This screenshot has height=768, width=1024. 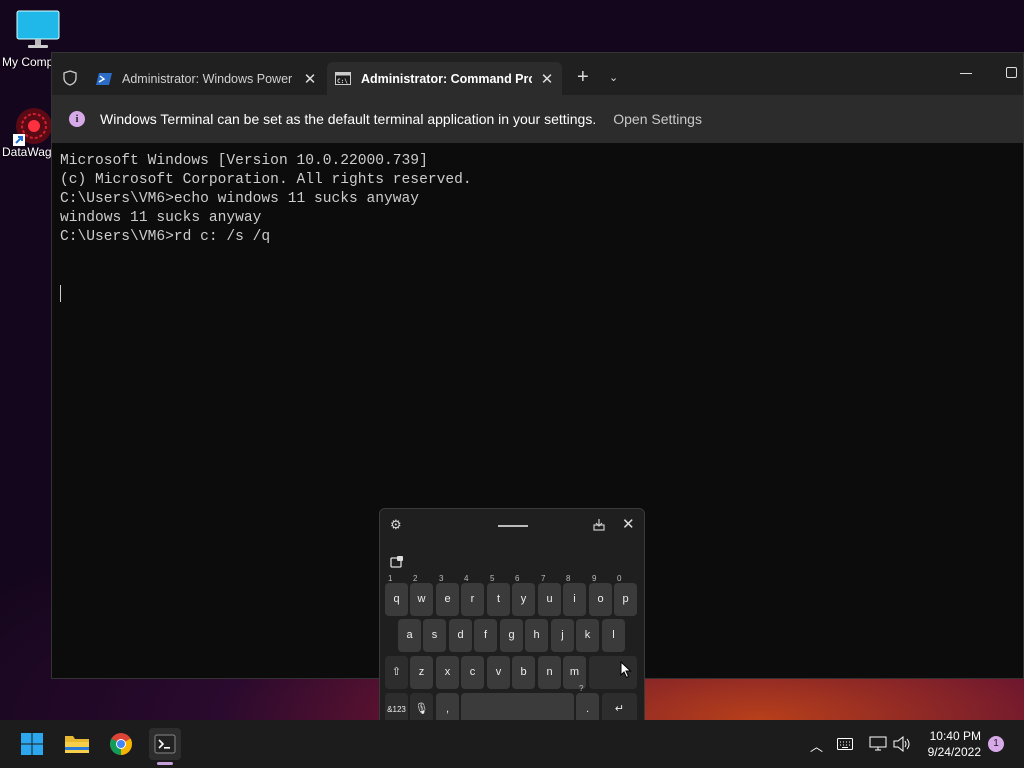 I want to click on windows-logo-icon, so click(x=32, y=744).